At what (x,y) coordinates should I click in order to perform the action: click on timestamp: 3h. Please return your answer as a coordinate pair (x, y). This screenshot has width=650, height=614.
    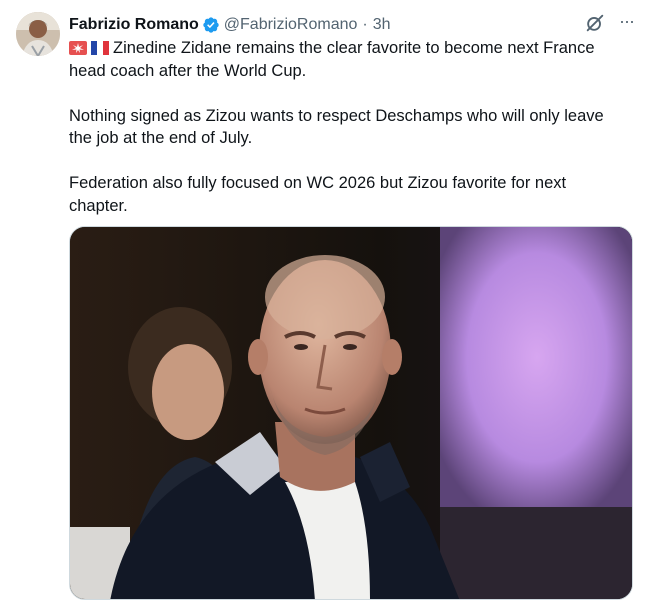
    Looking at the image, I should click on (382, 25).